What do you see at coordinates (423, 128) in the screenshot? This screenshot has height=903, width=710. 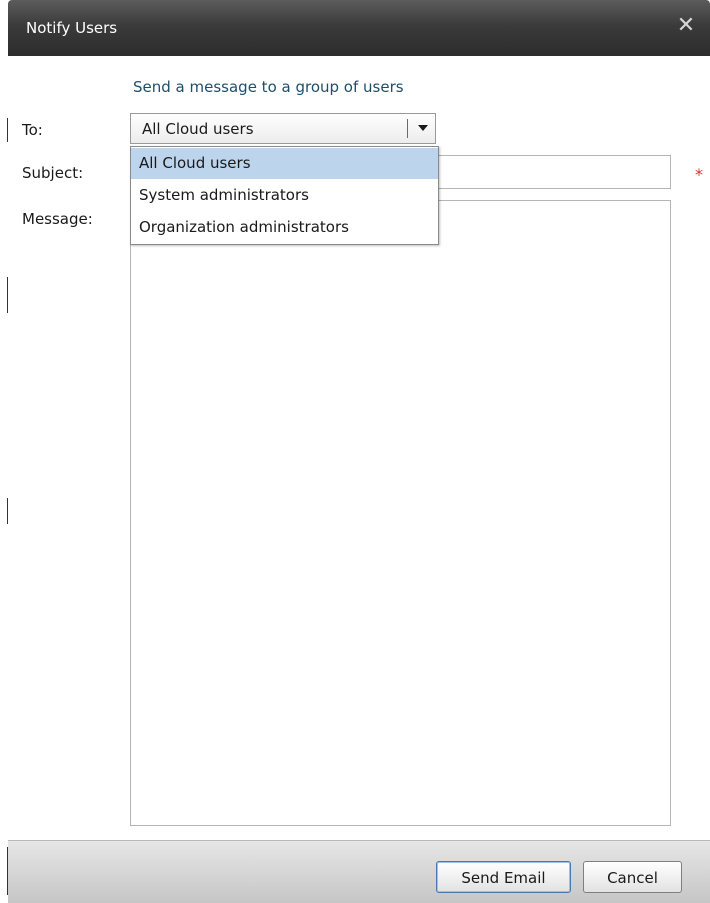 I see `chevron-down-icon` at bounding box center [423, 128].